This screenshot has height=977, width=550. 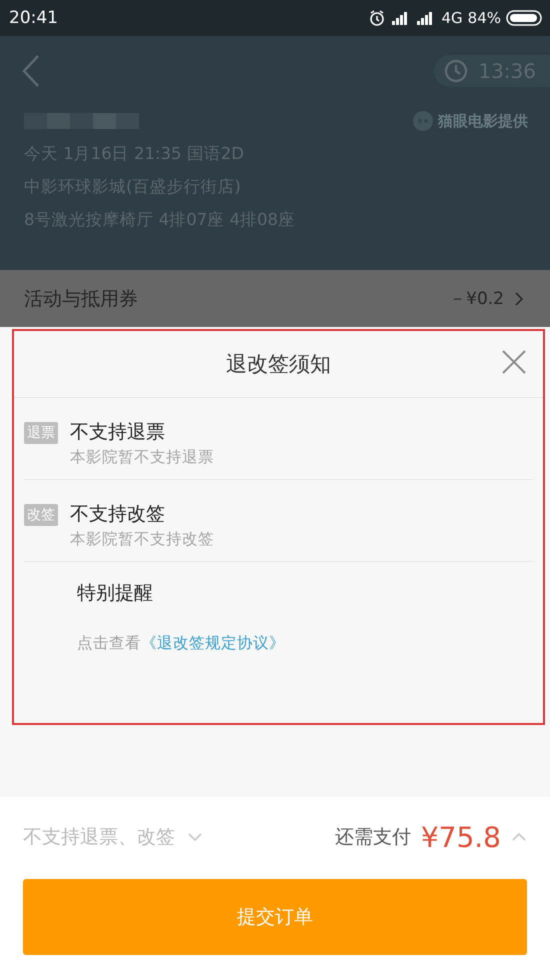 I want to click on discount-value: －¥0.2, so click(x=476, y=299).